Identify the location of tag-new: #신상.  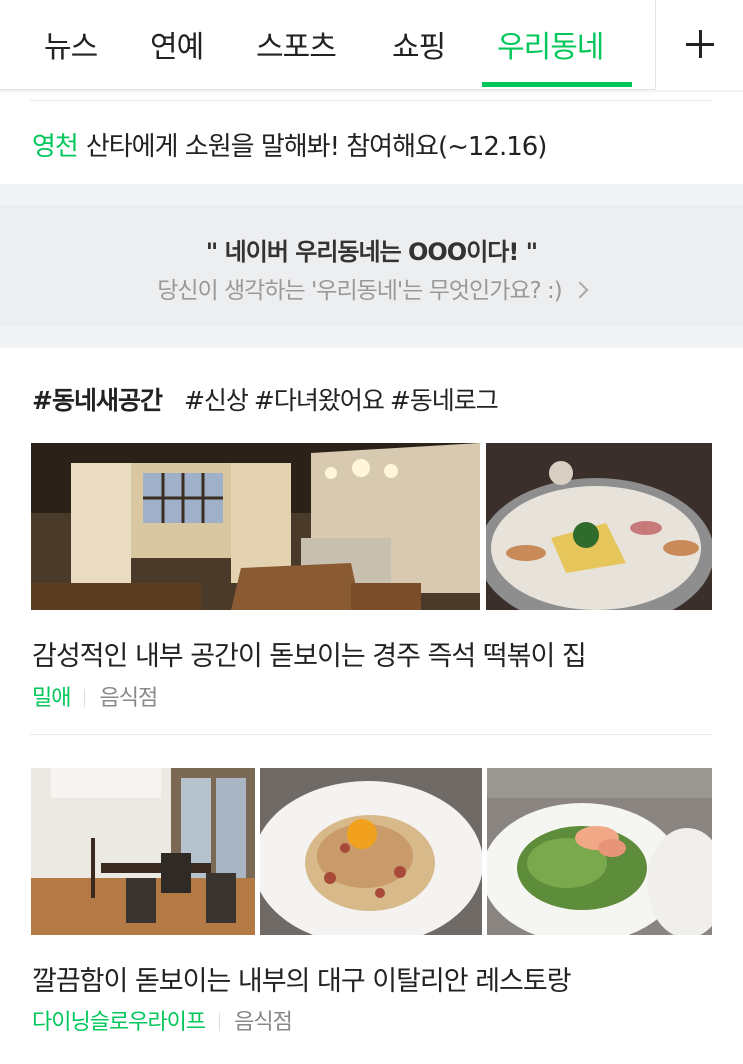
(216, 400).